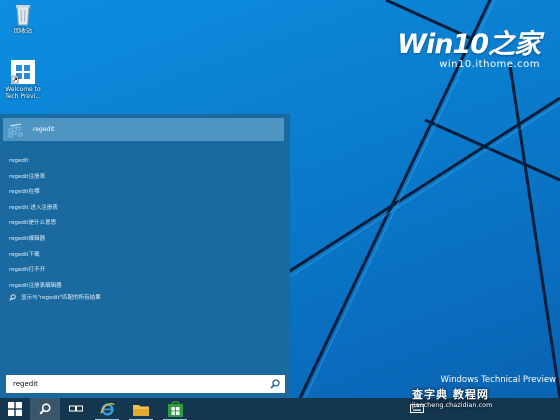  Describe the element at coordinates (143, 129) in the screenshot. I see `top-result-regedit: regedit` at that location.